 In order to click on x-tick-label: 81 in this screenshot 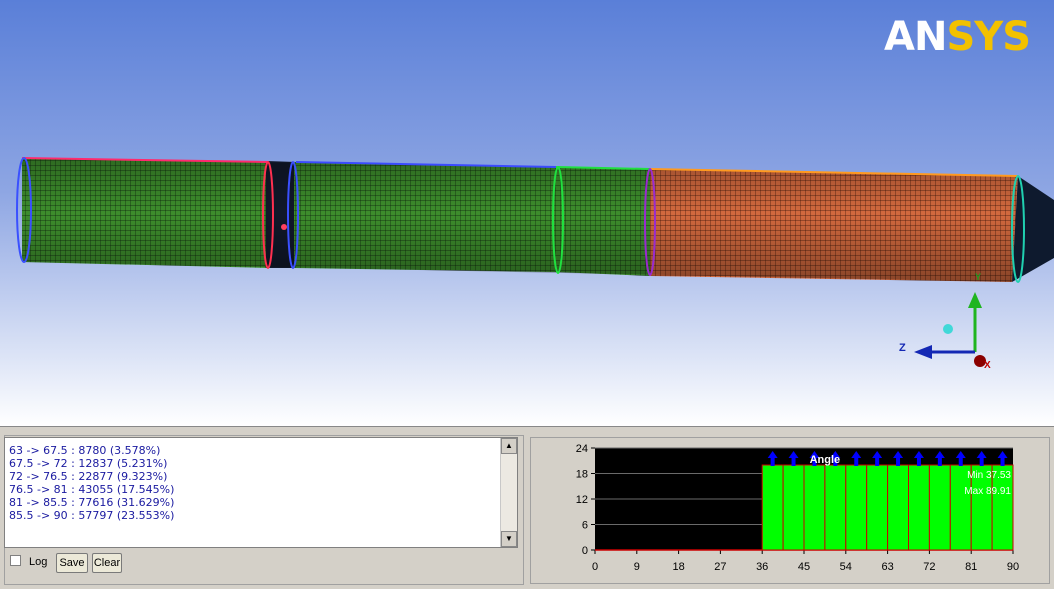, I will do `click(971, 567)`.